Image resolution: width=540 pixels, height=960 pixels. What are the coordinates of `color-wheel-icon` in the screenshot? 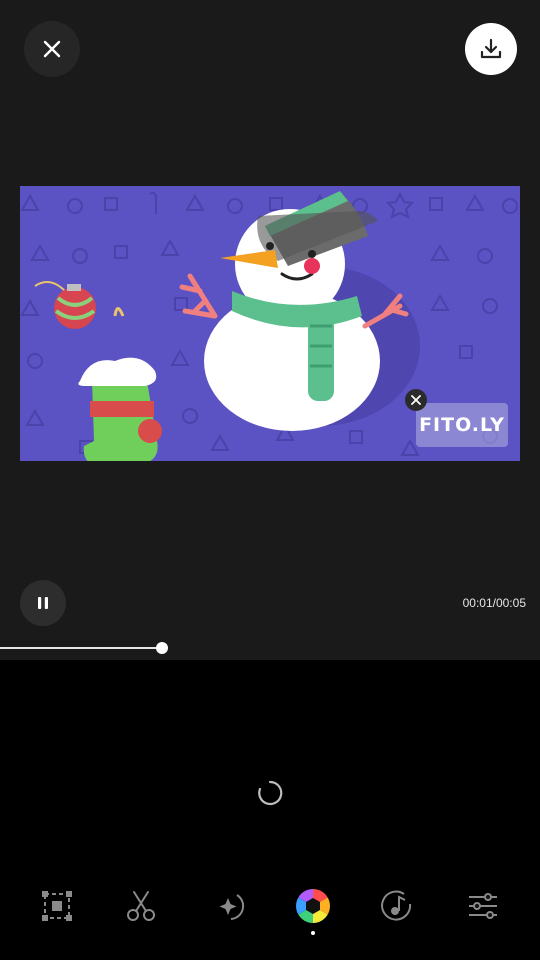 It's located at (313, 906).